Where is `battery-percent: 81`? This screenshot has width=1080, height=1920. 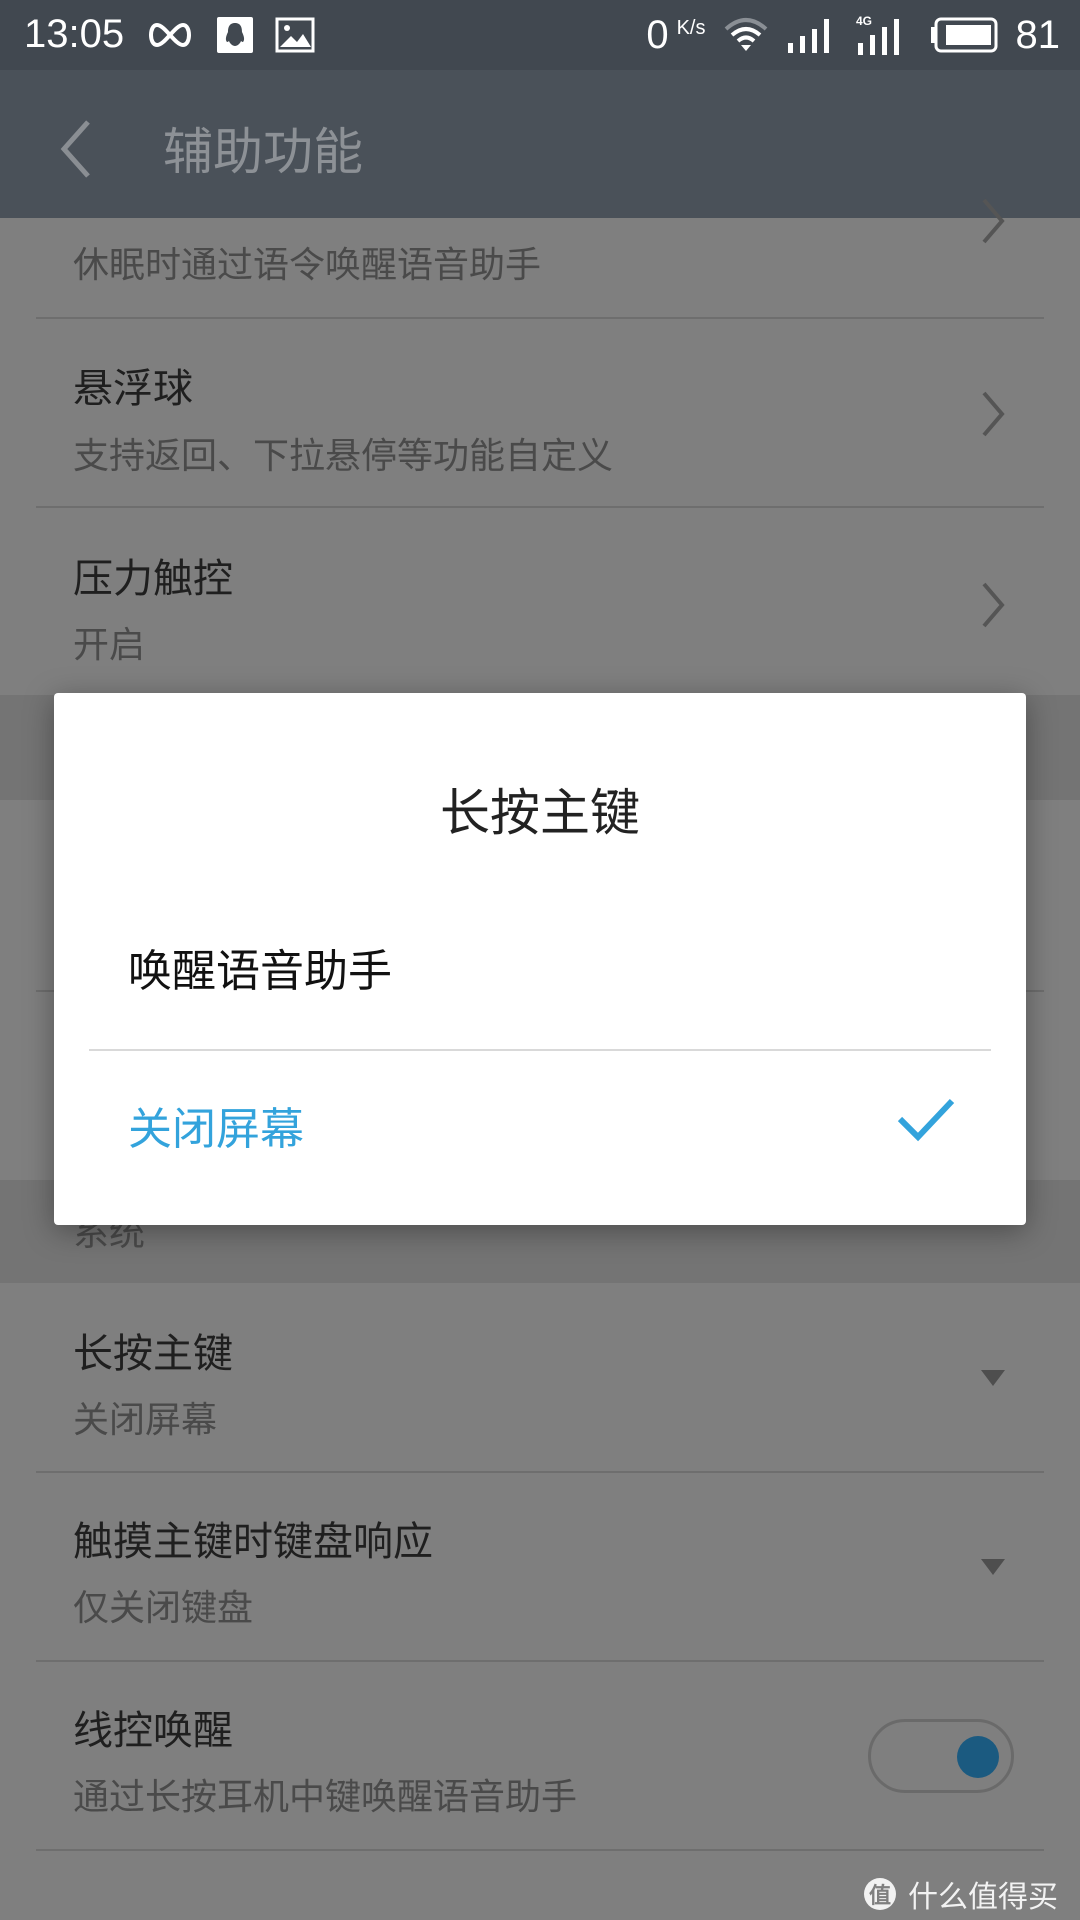
battery-percent: 81 is located at coordinates (1038, 34).